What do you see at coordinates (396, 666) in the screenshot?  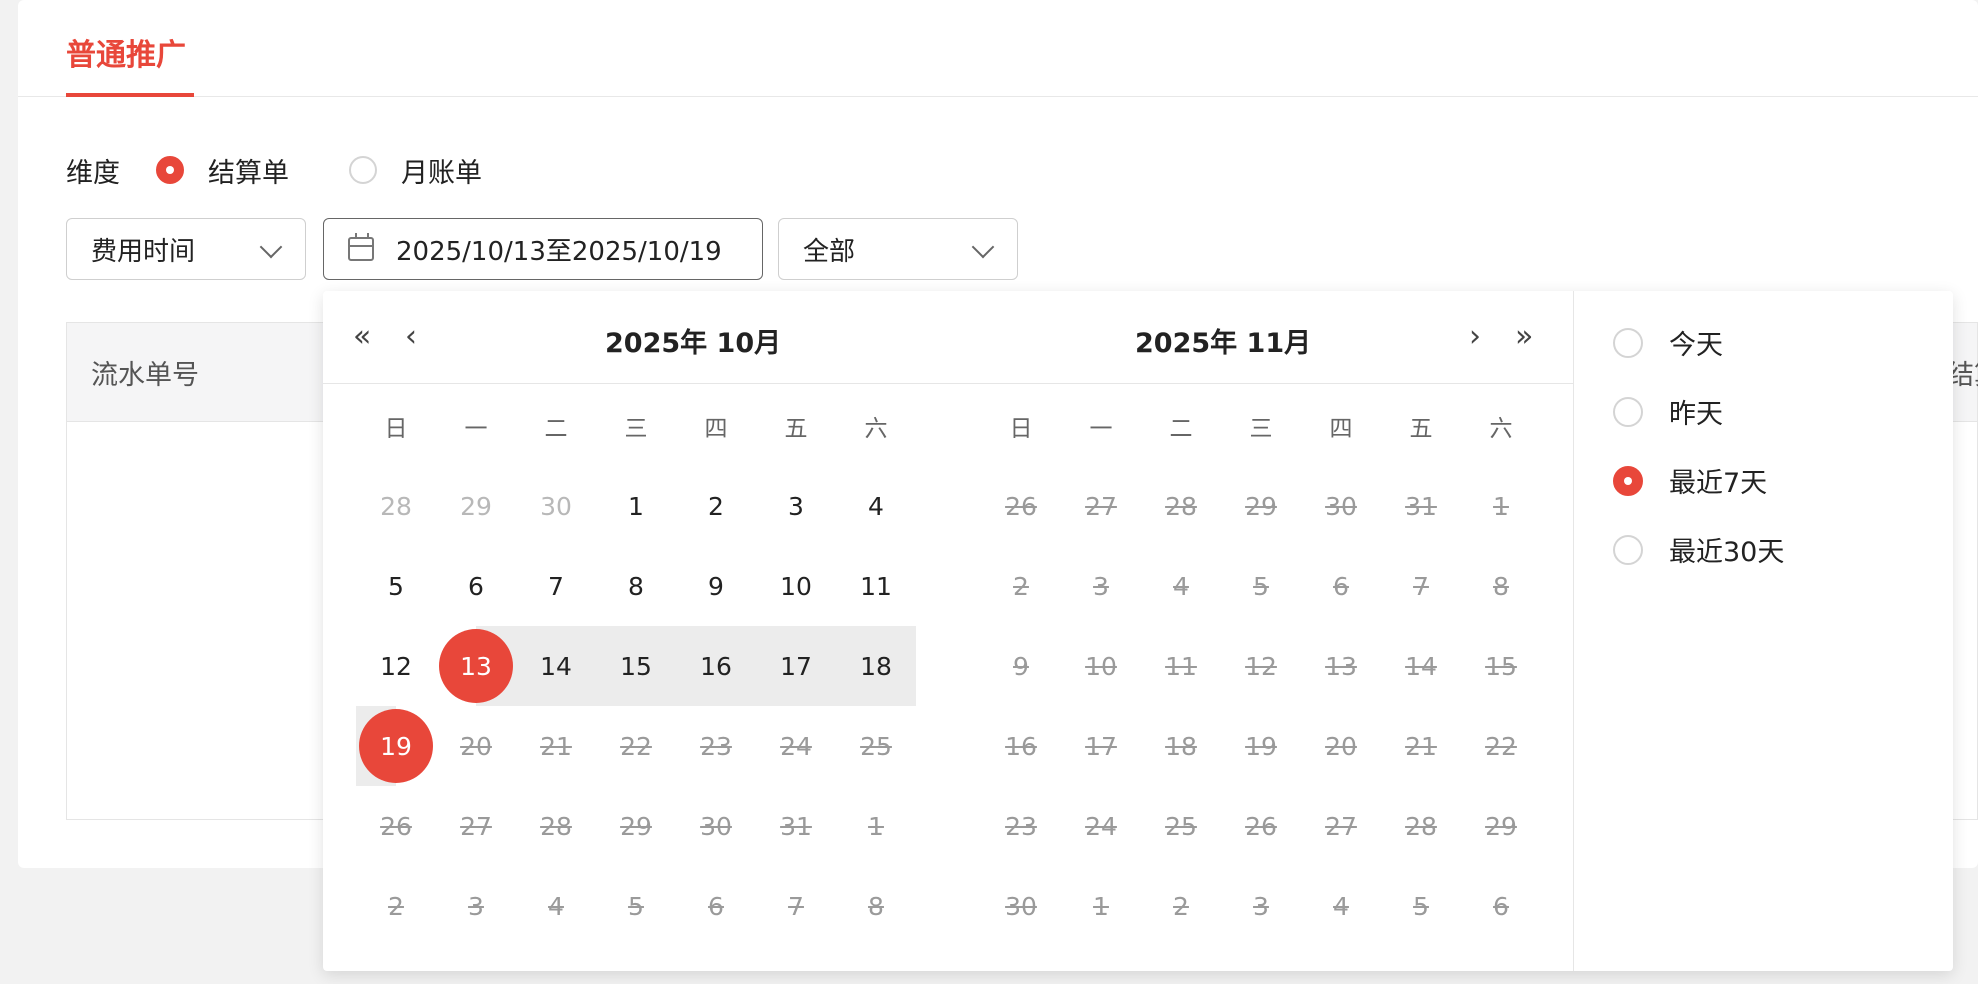 I see `calendar-day: 12` at bounding box center [396, 666].